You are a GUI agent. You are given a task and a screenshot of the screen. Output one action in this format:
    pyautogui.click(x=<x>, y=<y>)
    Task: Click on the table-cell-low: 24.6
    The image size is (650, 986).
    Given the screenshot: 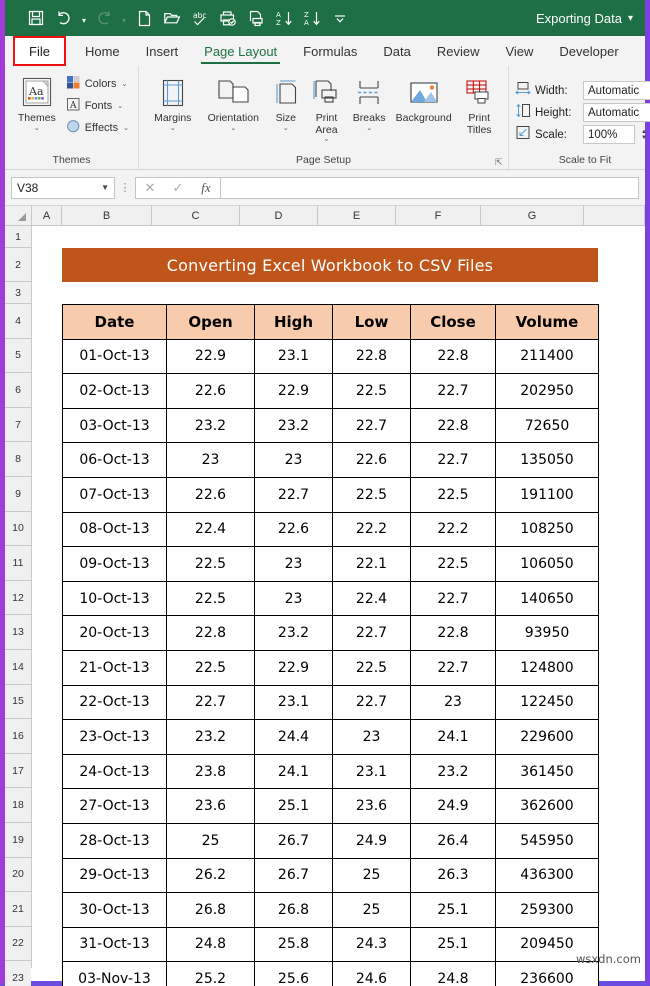 What is the action you would take?
    pyautogui.click(x=371, y=973)
    